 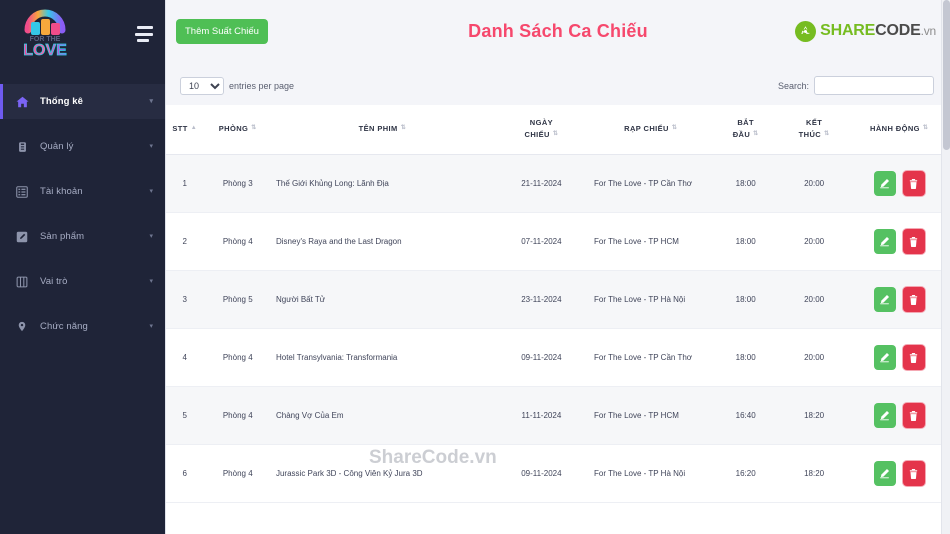 I want to click on entries-per-page-select: 102550100, so click(x=202, y=85).